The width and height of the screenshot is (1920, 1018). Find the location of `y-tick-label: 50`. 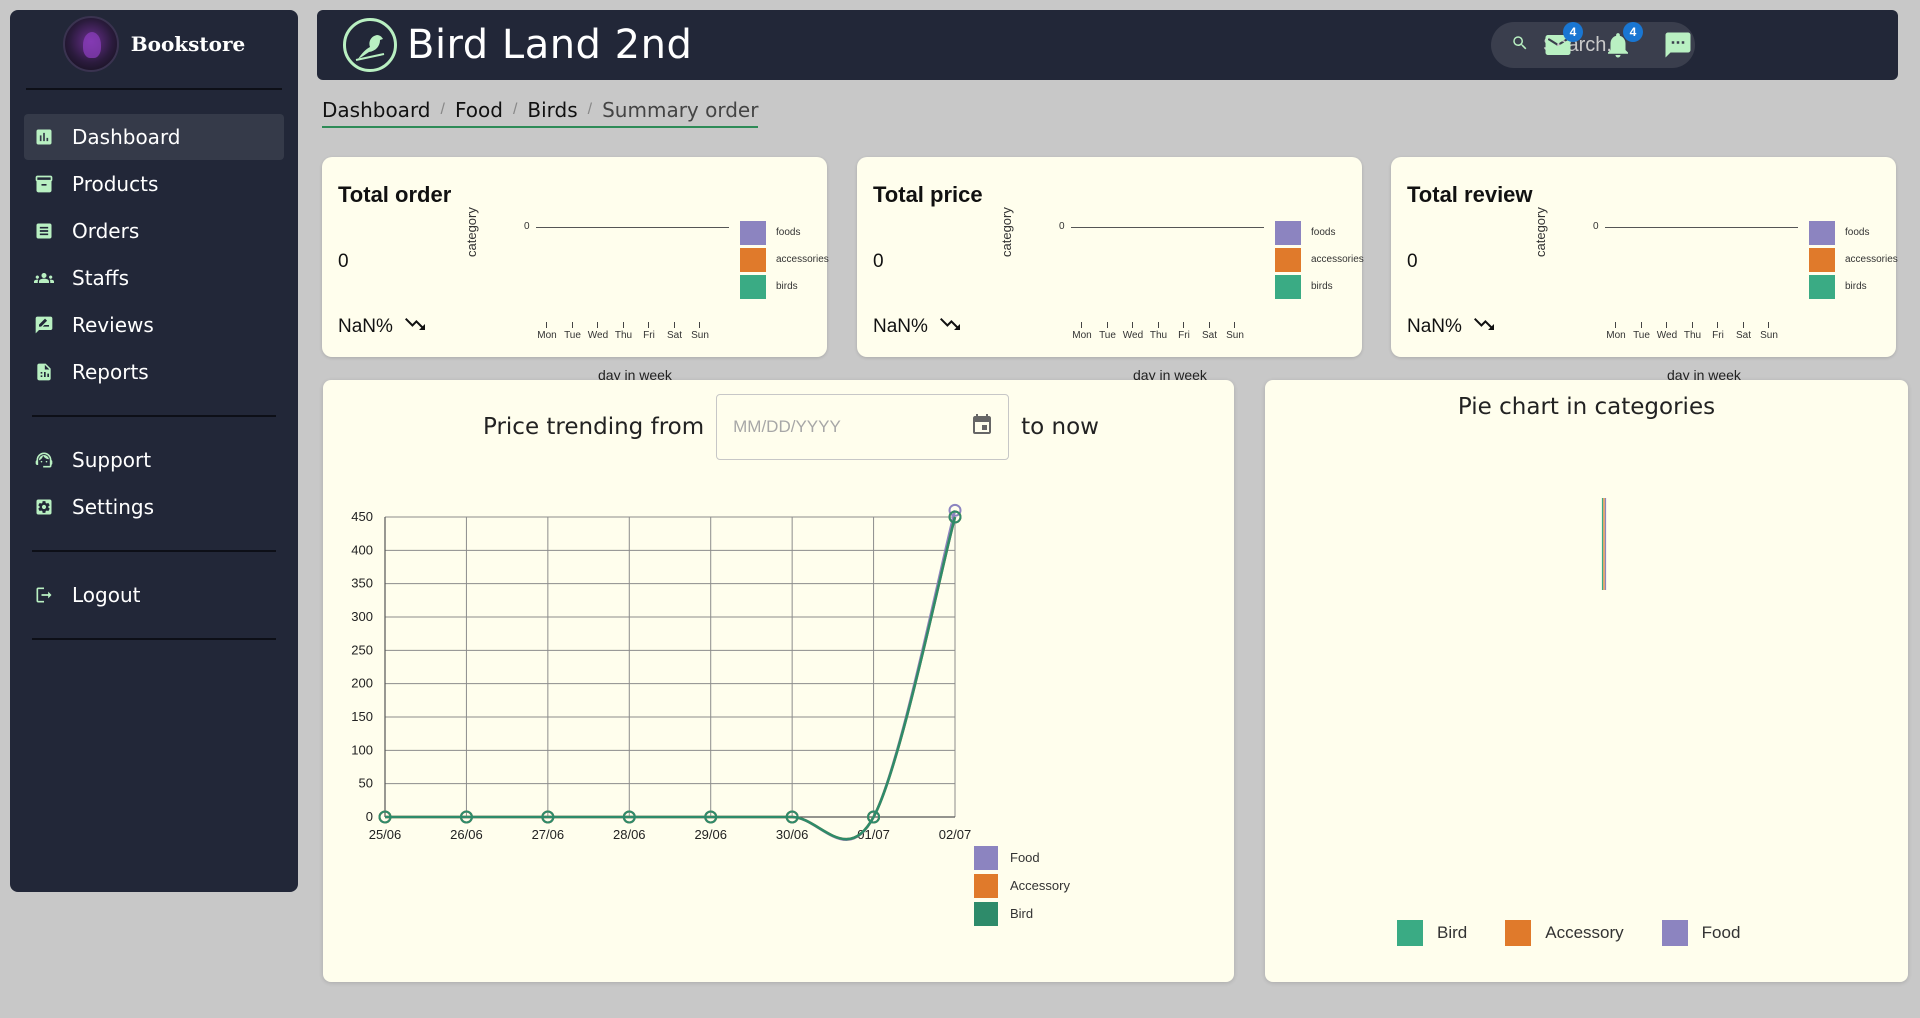

y-tick-label: 50 is located at coordinates (366, 783).